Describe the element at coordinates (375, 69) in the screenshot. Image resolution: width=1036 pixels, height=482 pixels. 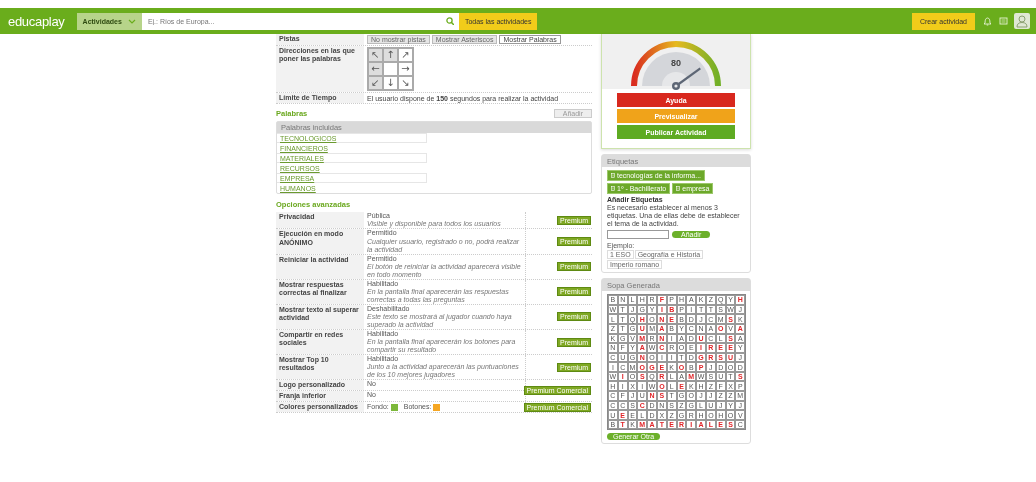
I see `direction-toggle: ←` at that location.